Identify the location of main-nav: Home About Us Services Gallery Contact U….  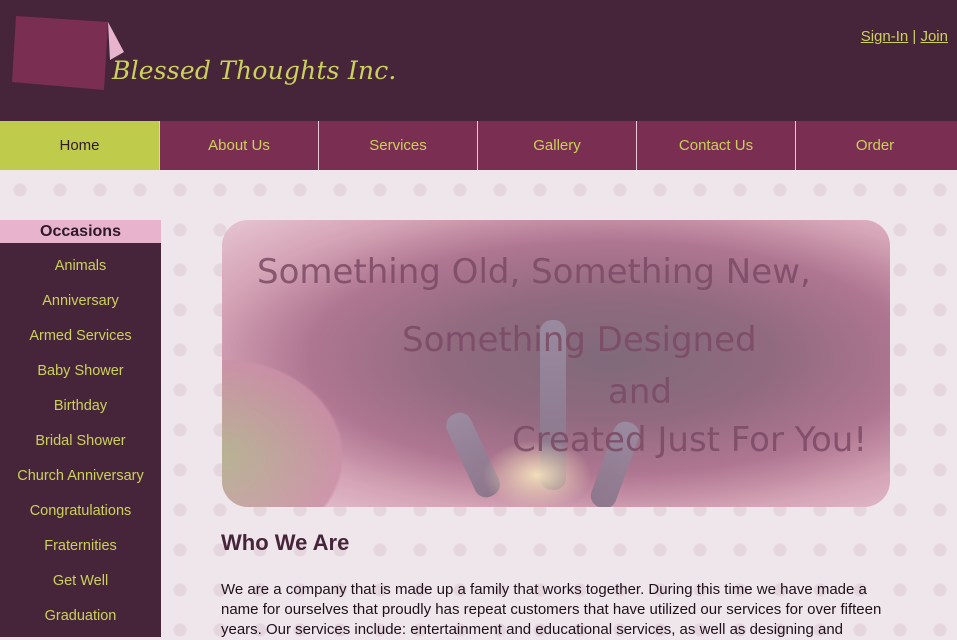
(478, 145).